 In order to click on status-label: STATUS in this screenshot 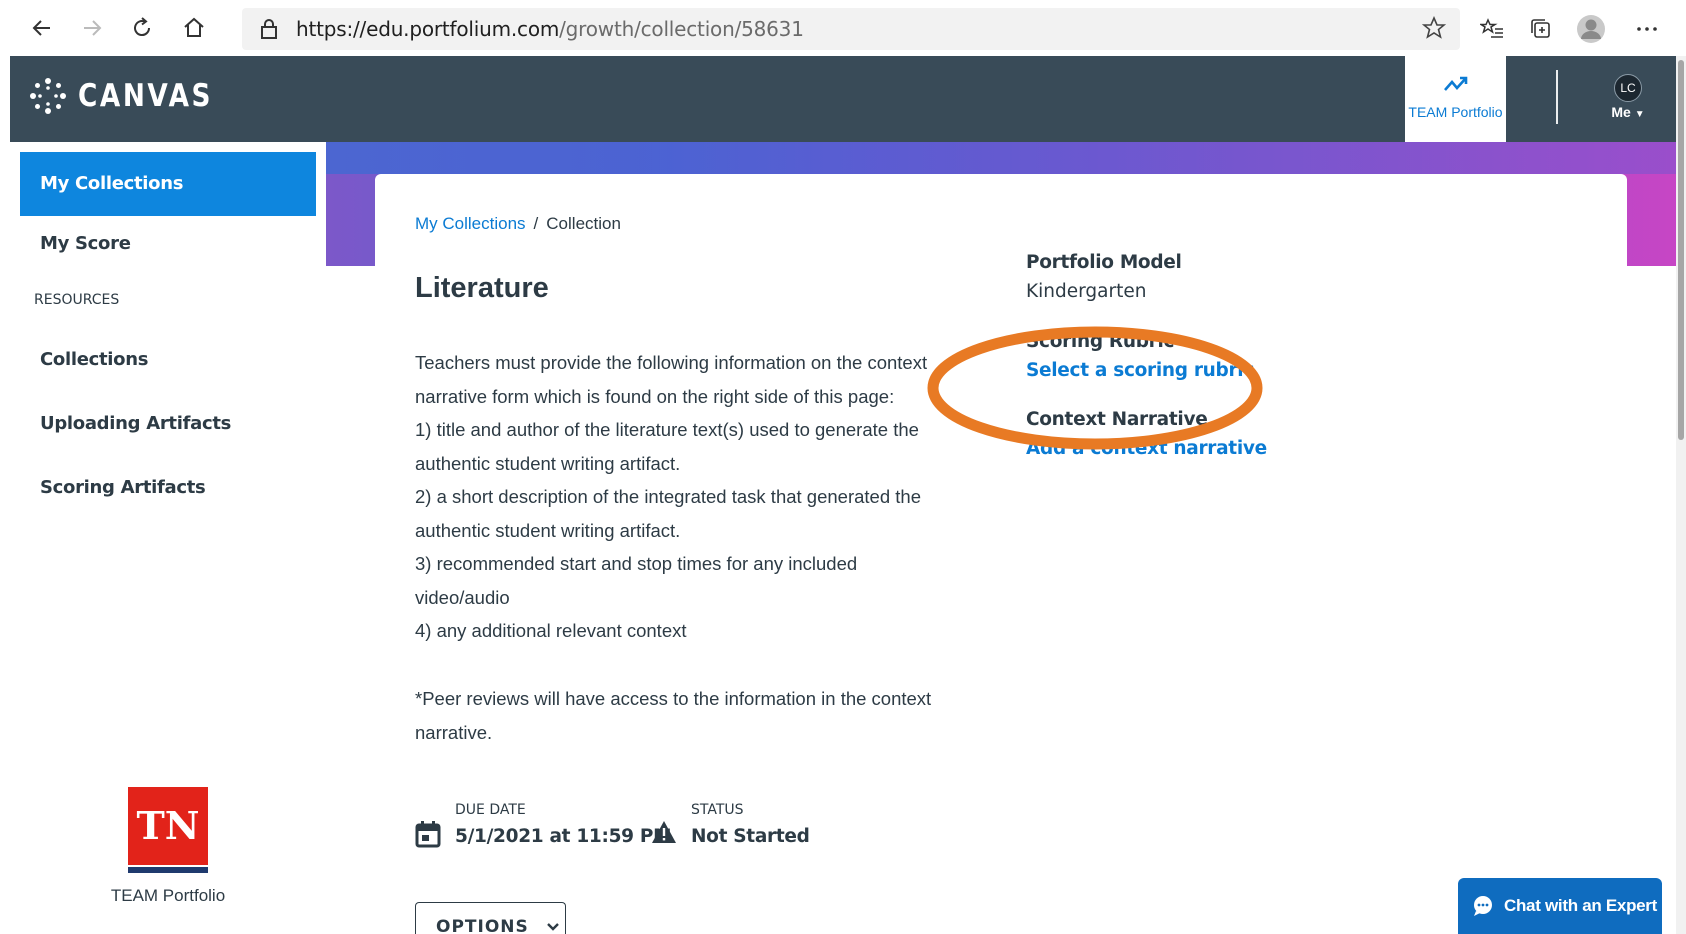, I will do `click(717, 810)`.